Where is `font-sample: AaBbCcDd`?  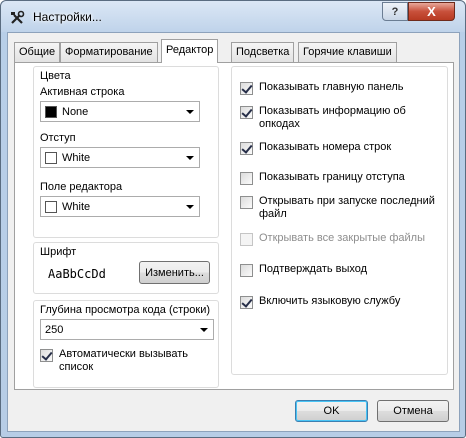 font-sample: AaBbCcDd is located at coordinates (77, 274).